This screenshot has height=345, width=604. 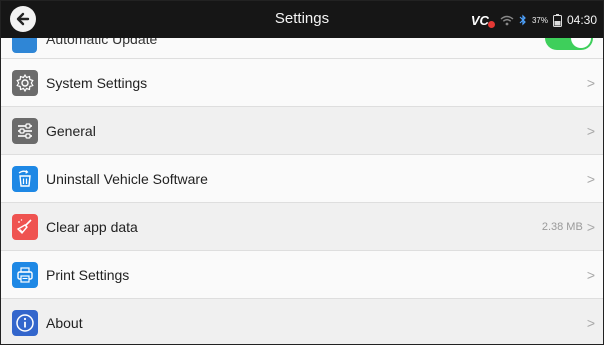 I want to click on row-right: 2.38 MB >, so click(x=568, y=226).